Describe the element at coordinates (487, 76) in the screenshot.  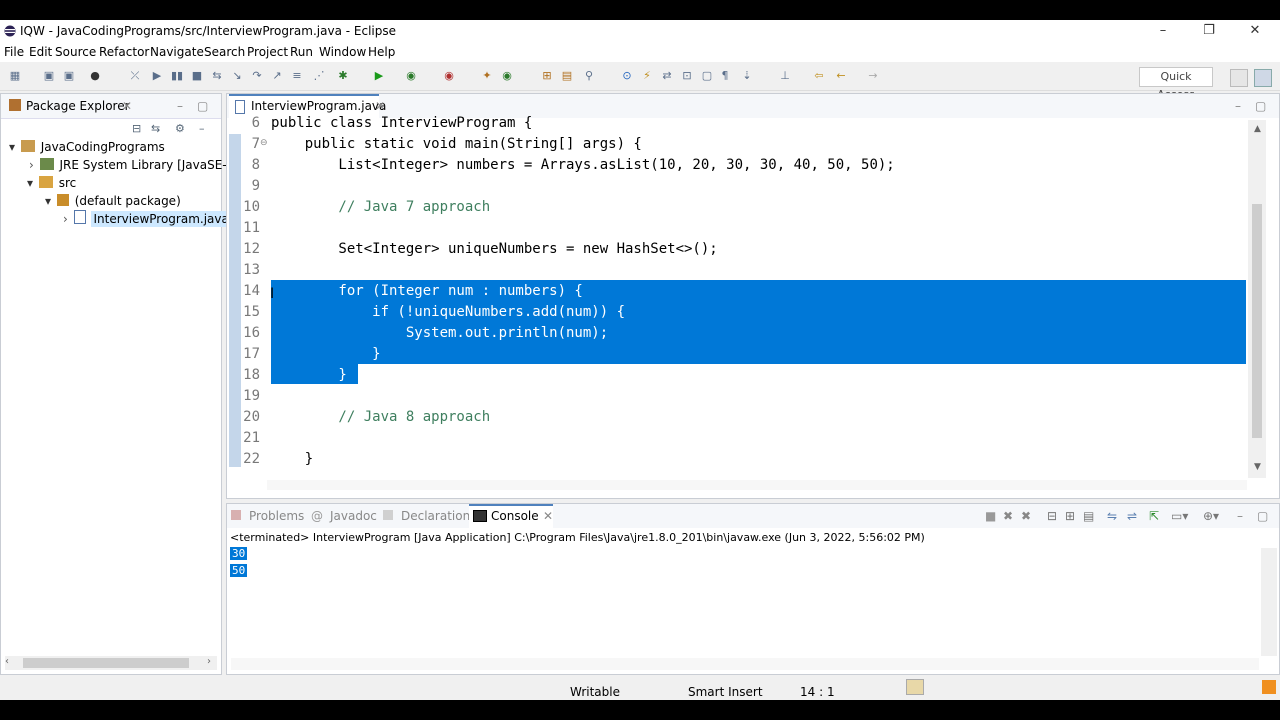
I see `new-java-project-icon: ✦` at that location.